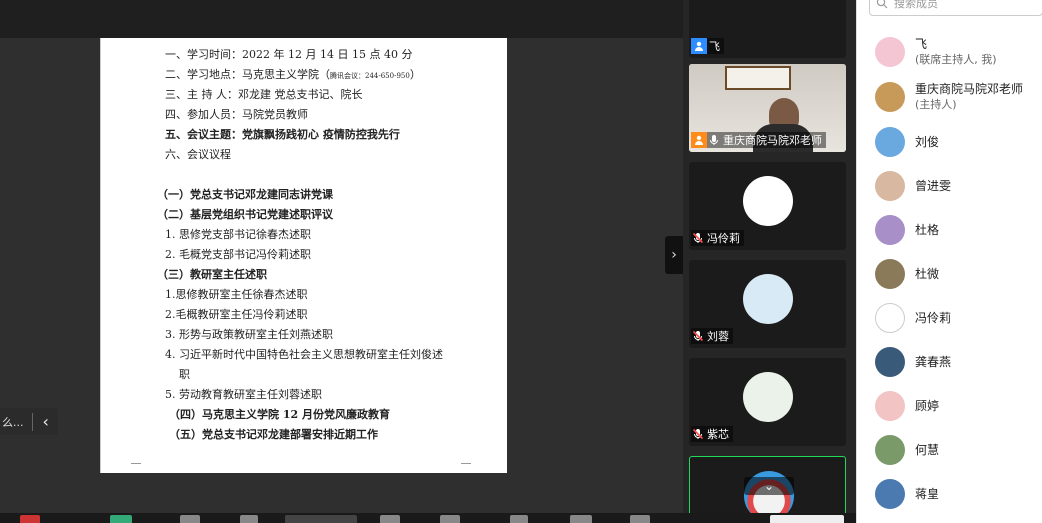 The height and width of the screenshot is (523, 1042). I want to click on document-line: 四、参加人员：马院党员教师, so click(236, 115).